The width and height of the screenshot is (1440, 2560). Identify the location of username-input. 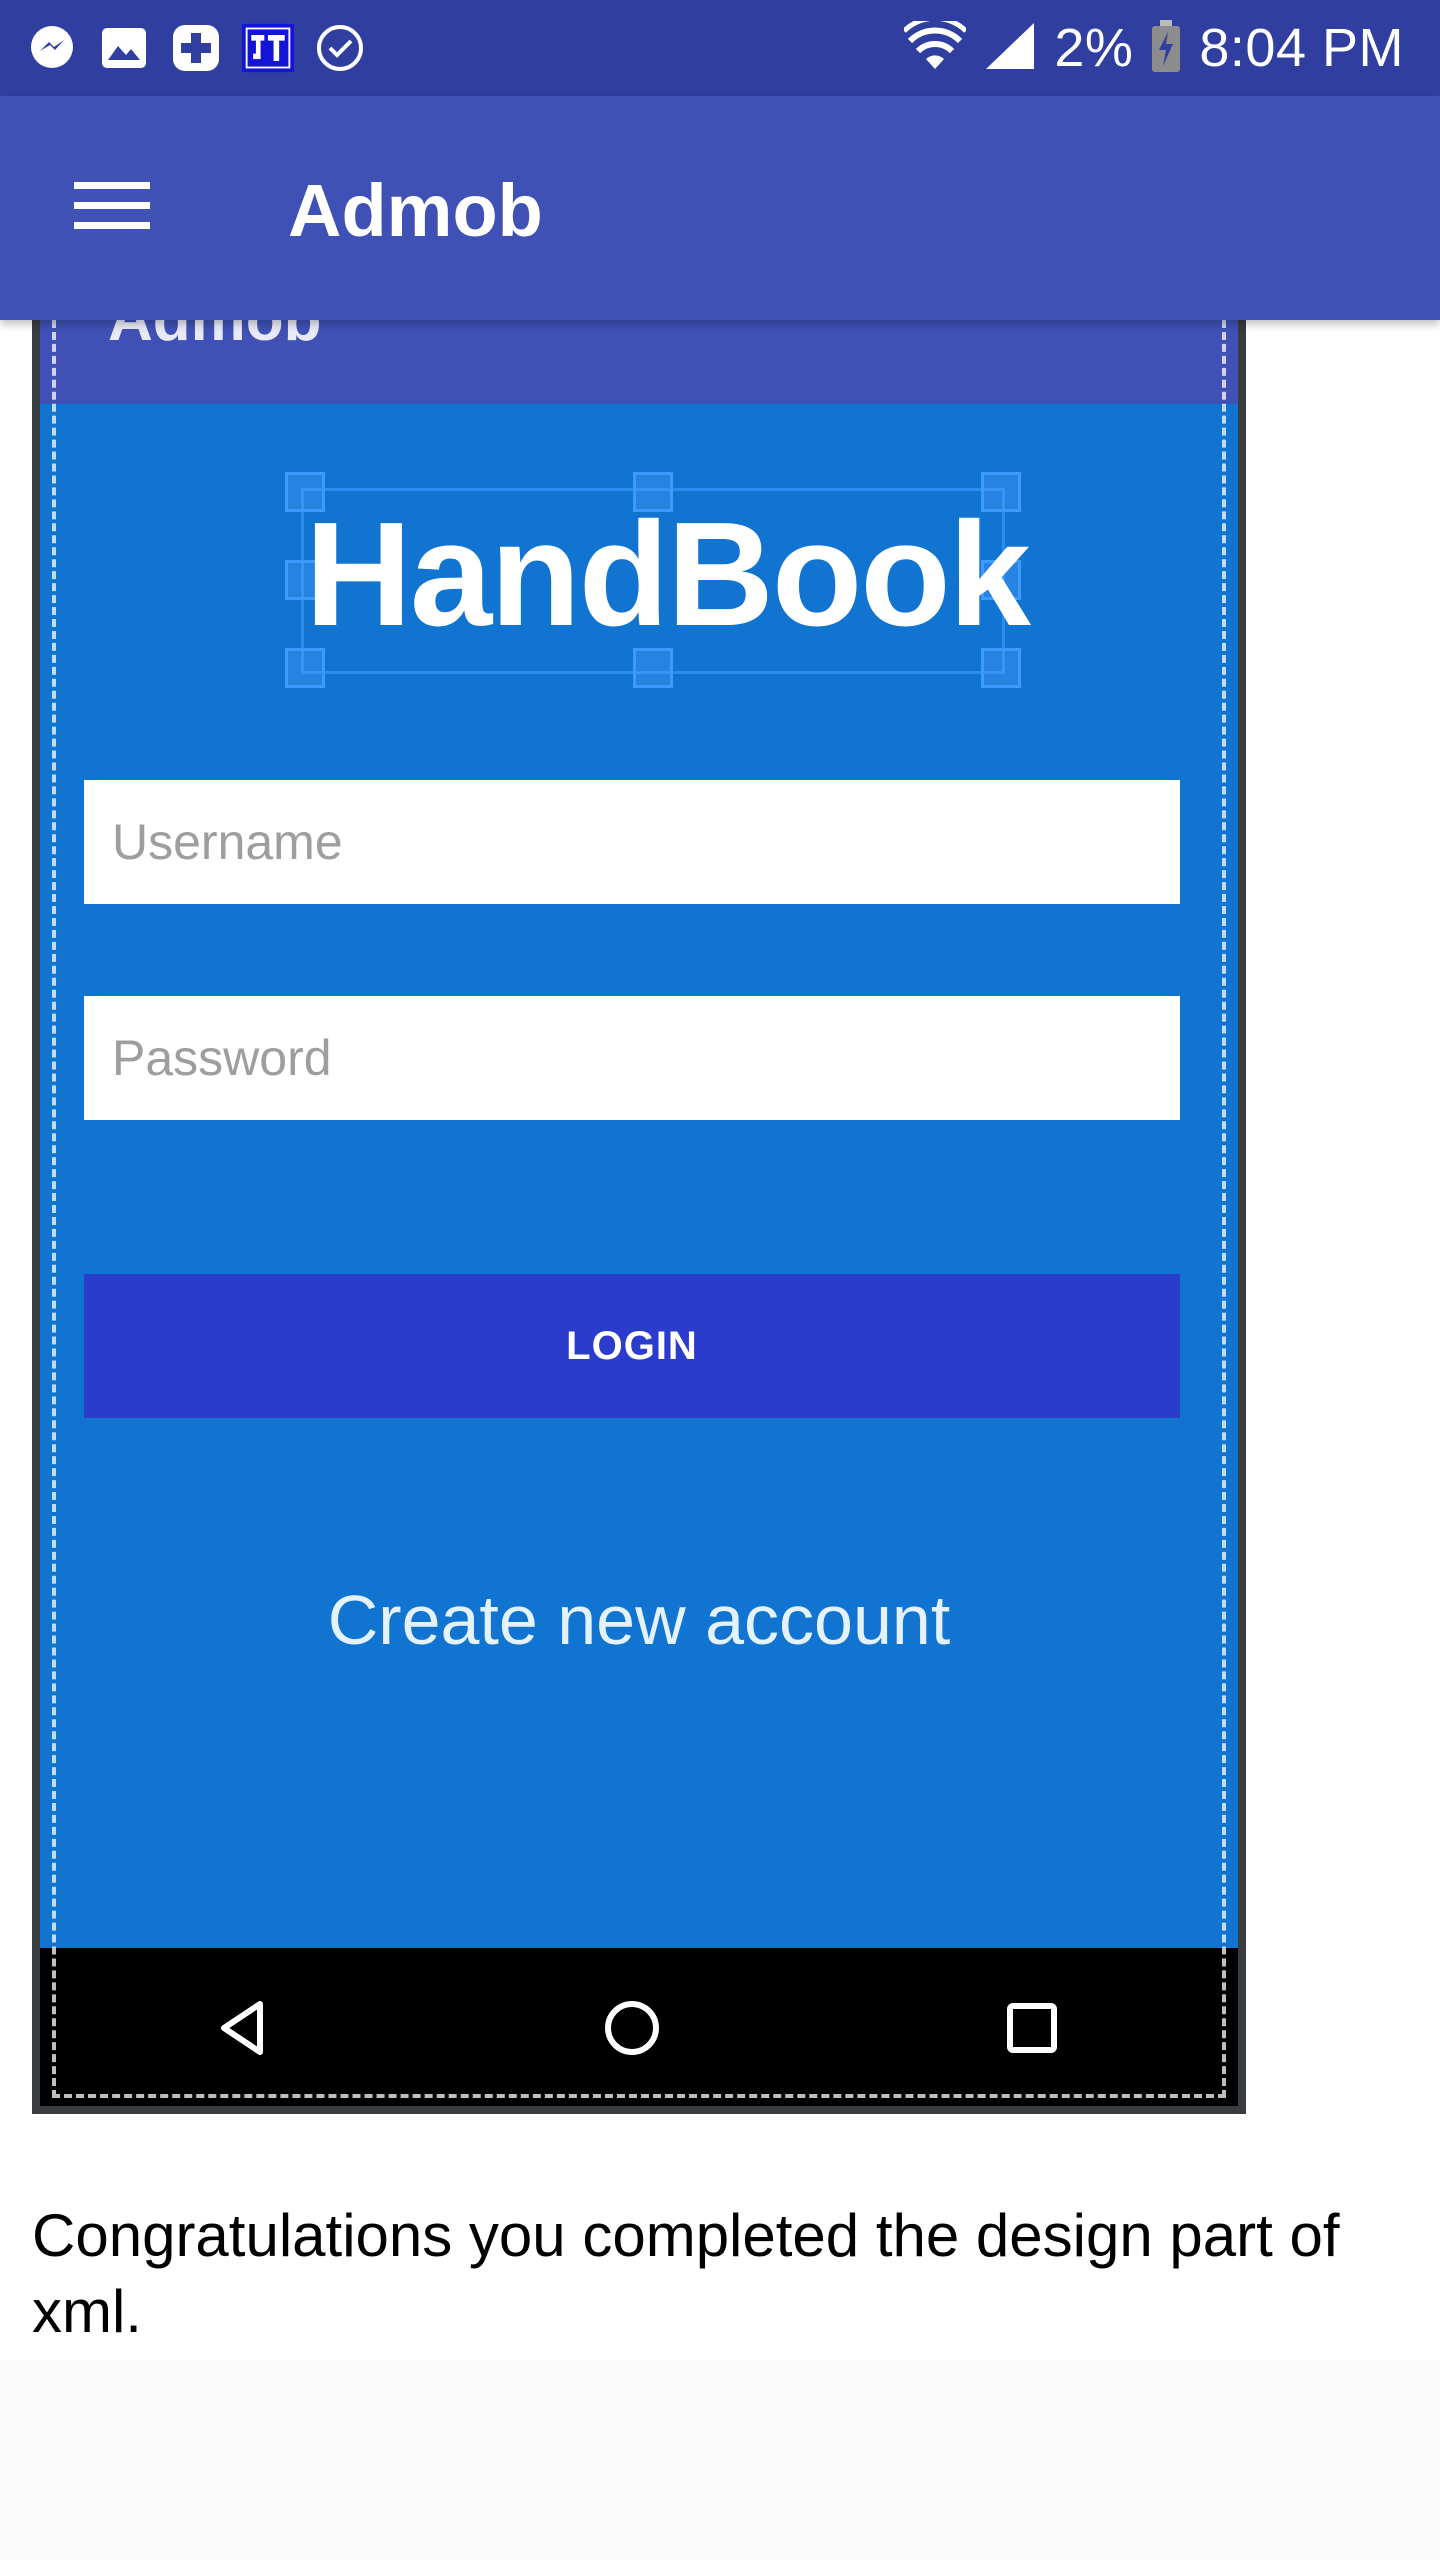
(632, 842).